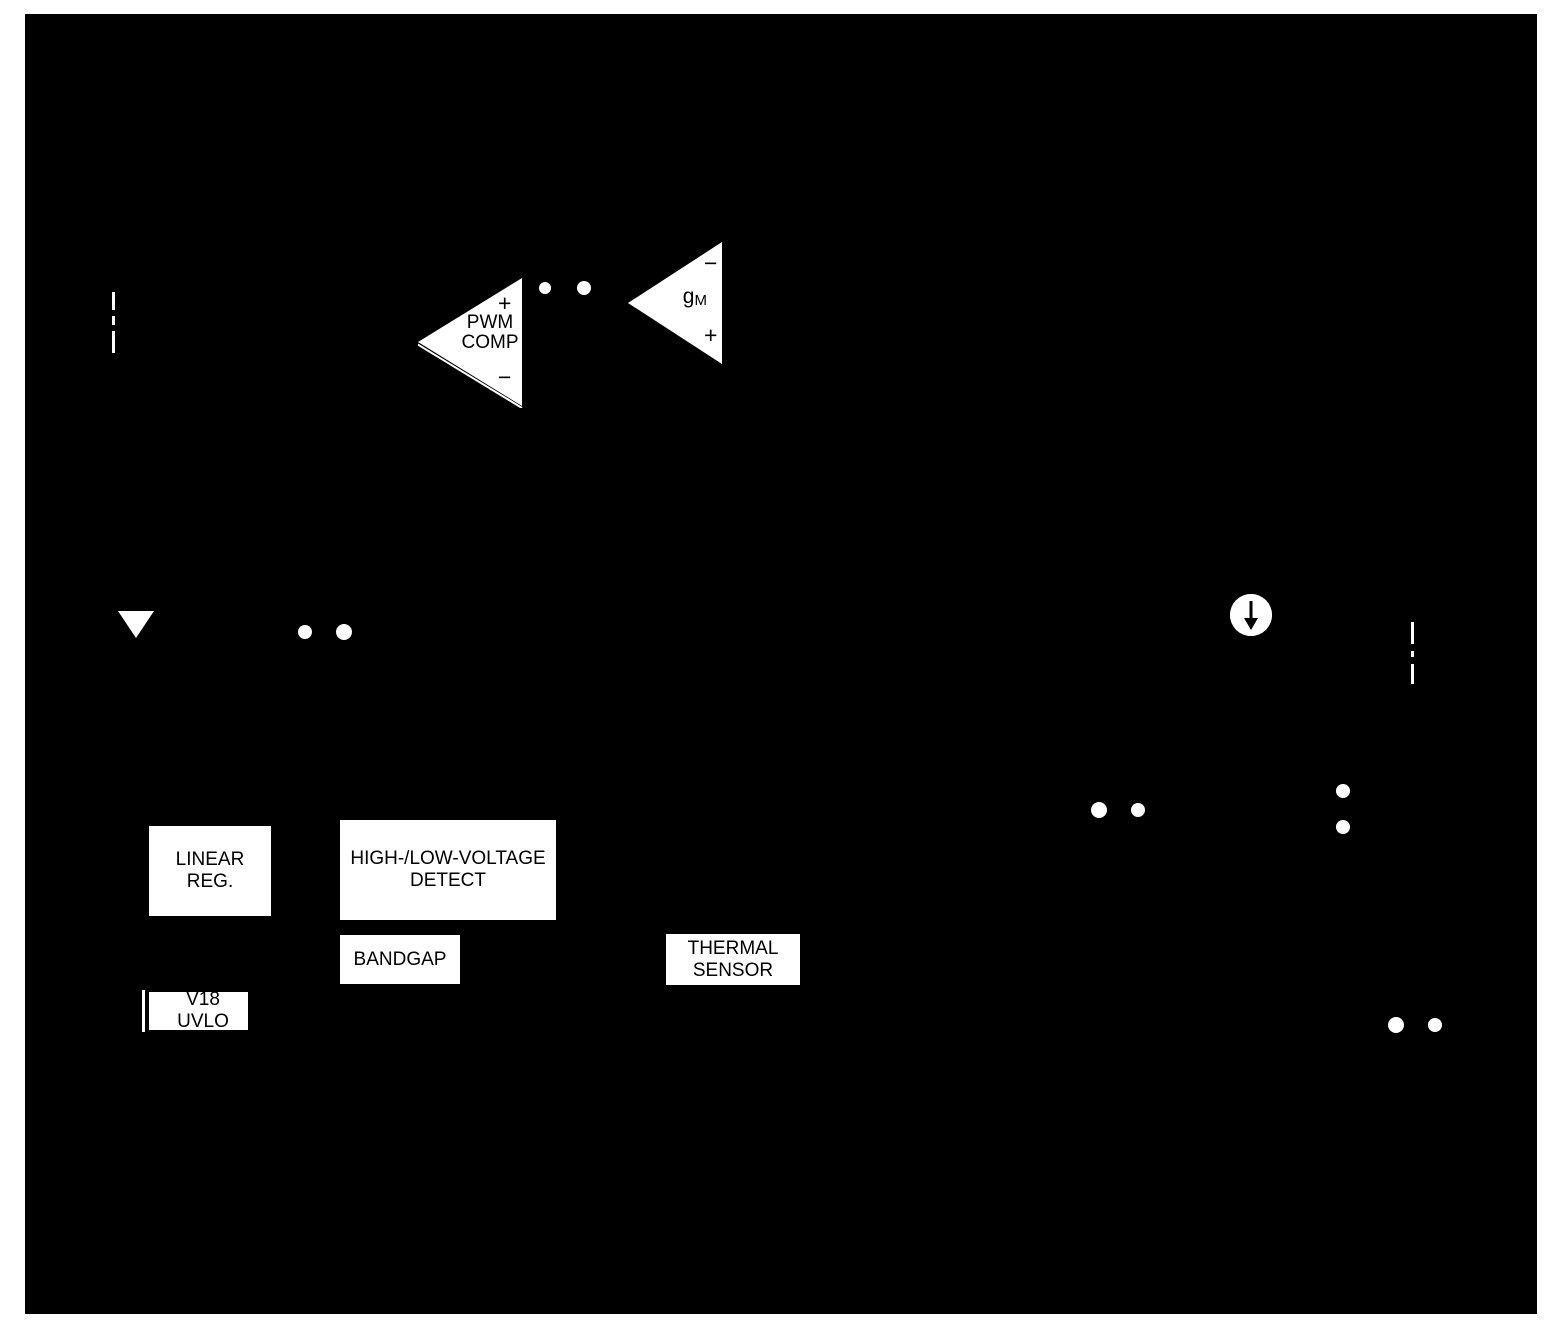 The image size is (1556, 1334). I want to click on pwm-comparator-label: PWM COMP, so click(490, 333).